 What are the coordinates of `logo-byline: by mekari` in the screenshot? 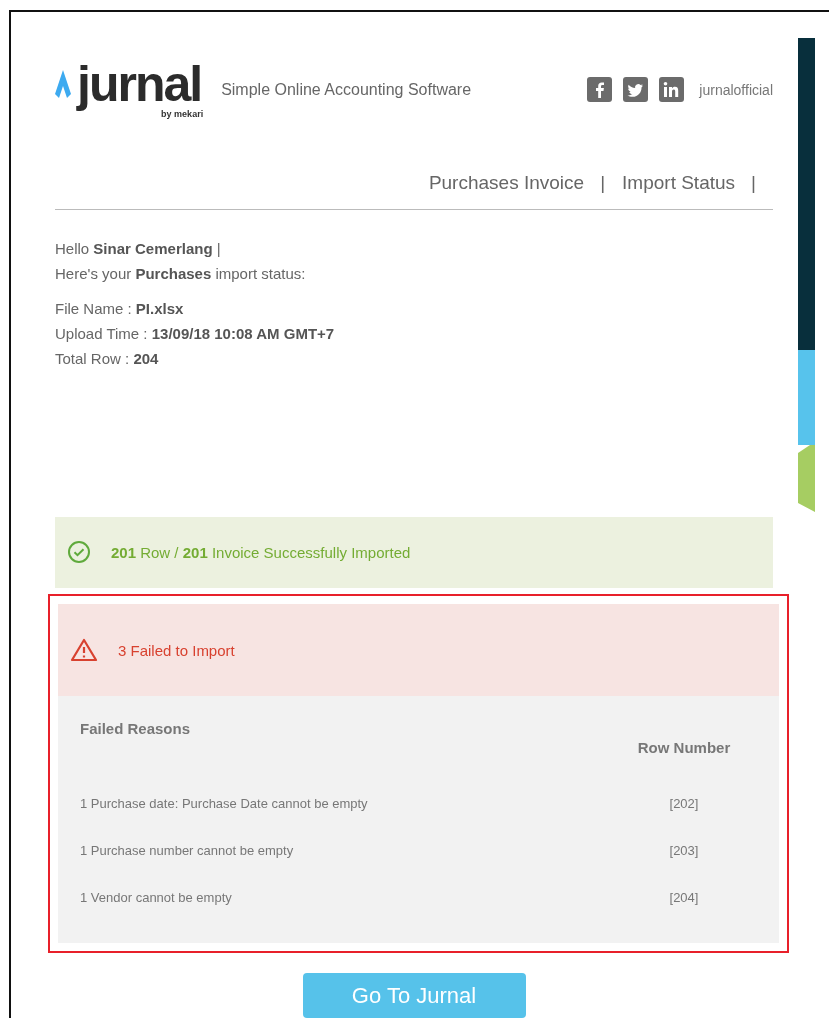 It's located at (182, 114).